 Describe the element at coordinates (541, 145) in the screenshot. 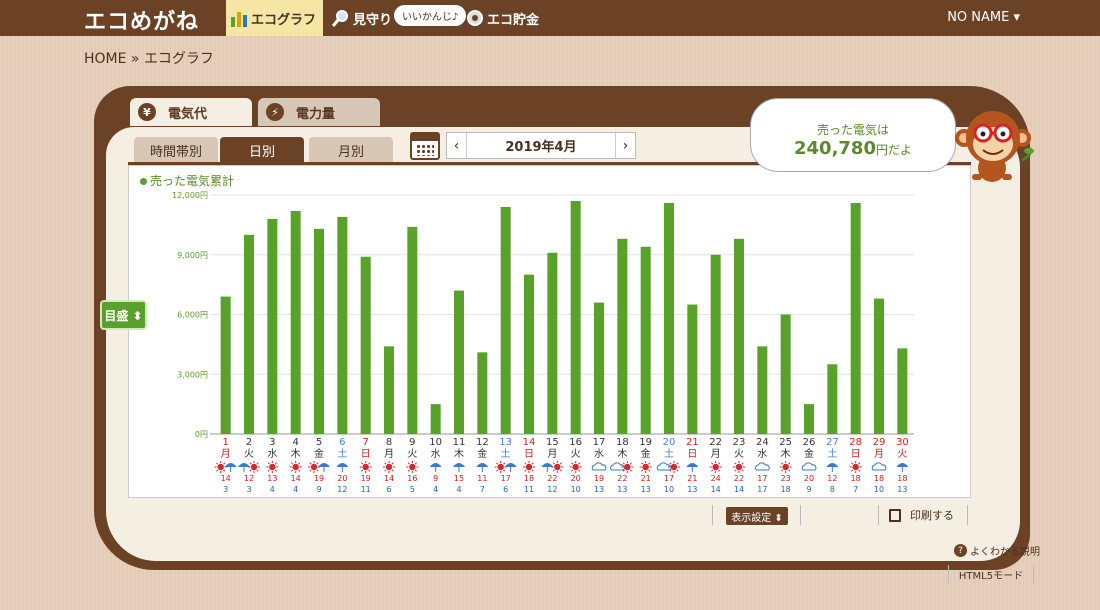

I see `date-navigator: ‹ 2019年4月 ›` at that location.